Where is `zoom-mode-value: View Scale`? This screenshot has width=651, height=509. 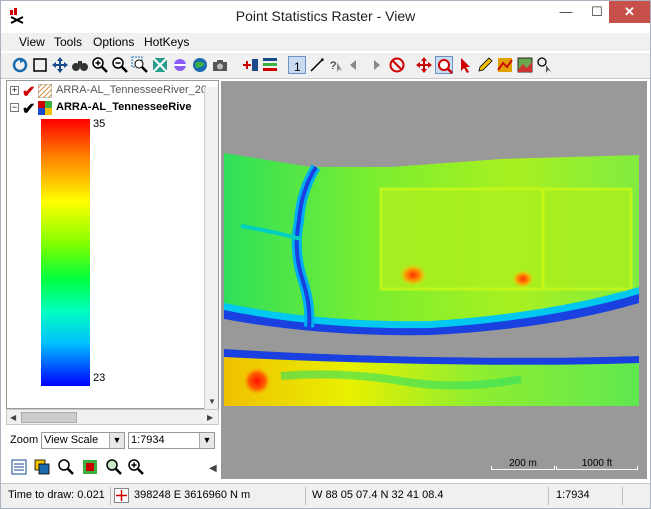
zoom-mode-value: View Scale is located at coordinates (71, 440).